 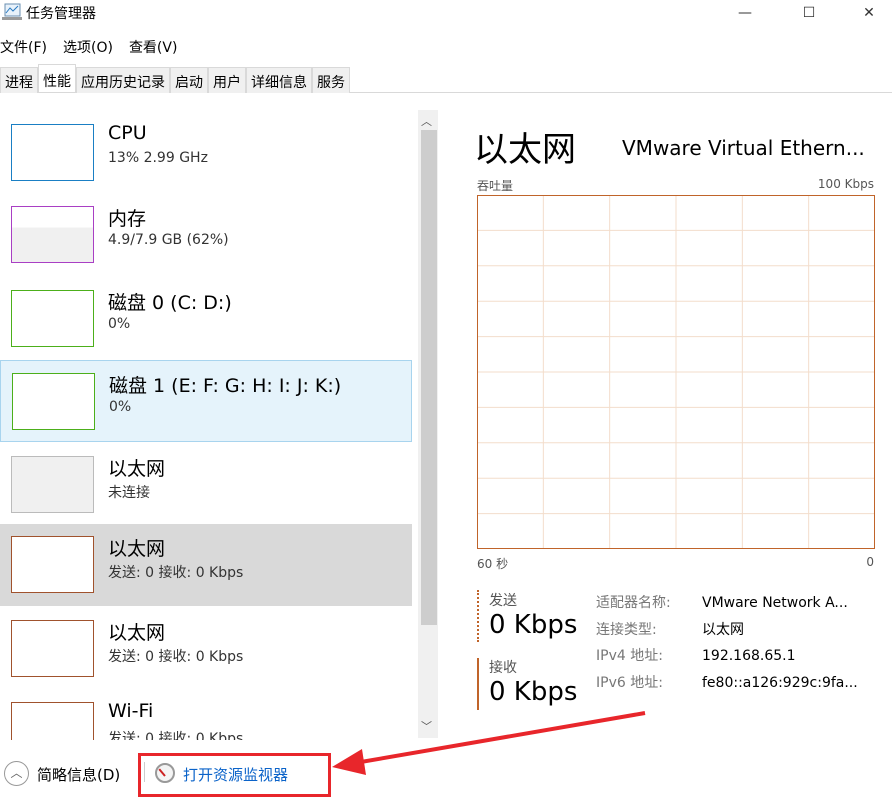 I want to click on graph-time: 60 秒, so click(x=493, y=564).